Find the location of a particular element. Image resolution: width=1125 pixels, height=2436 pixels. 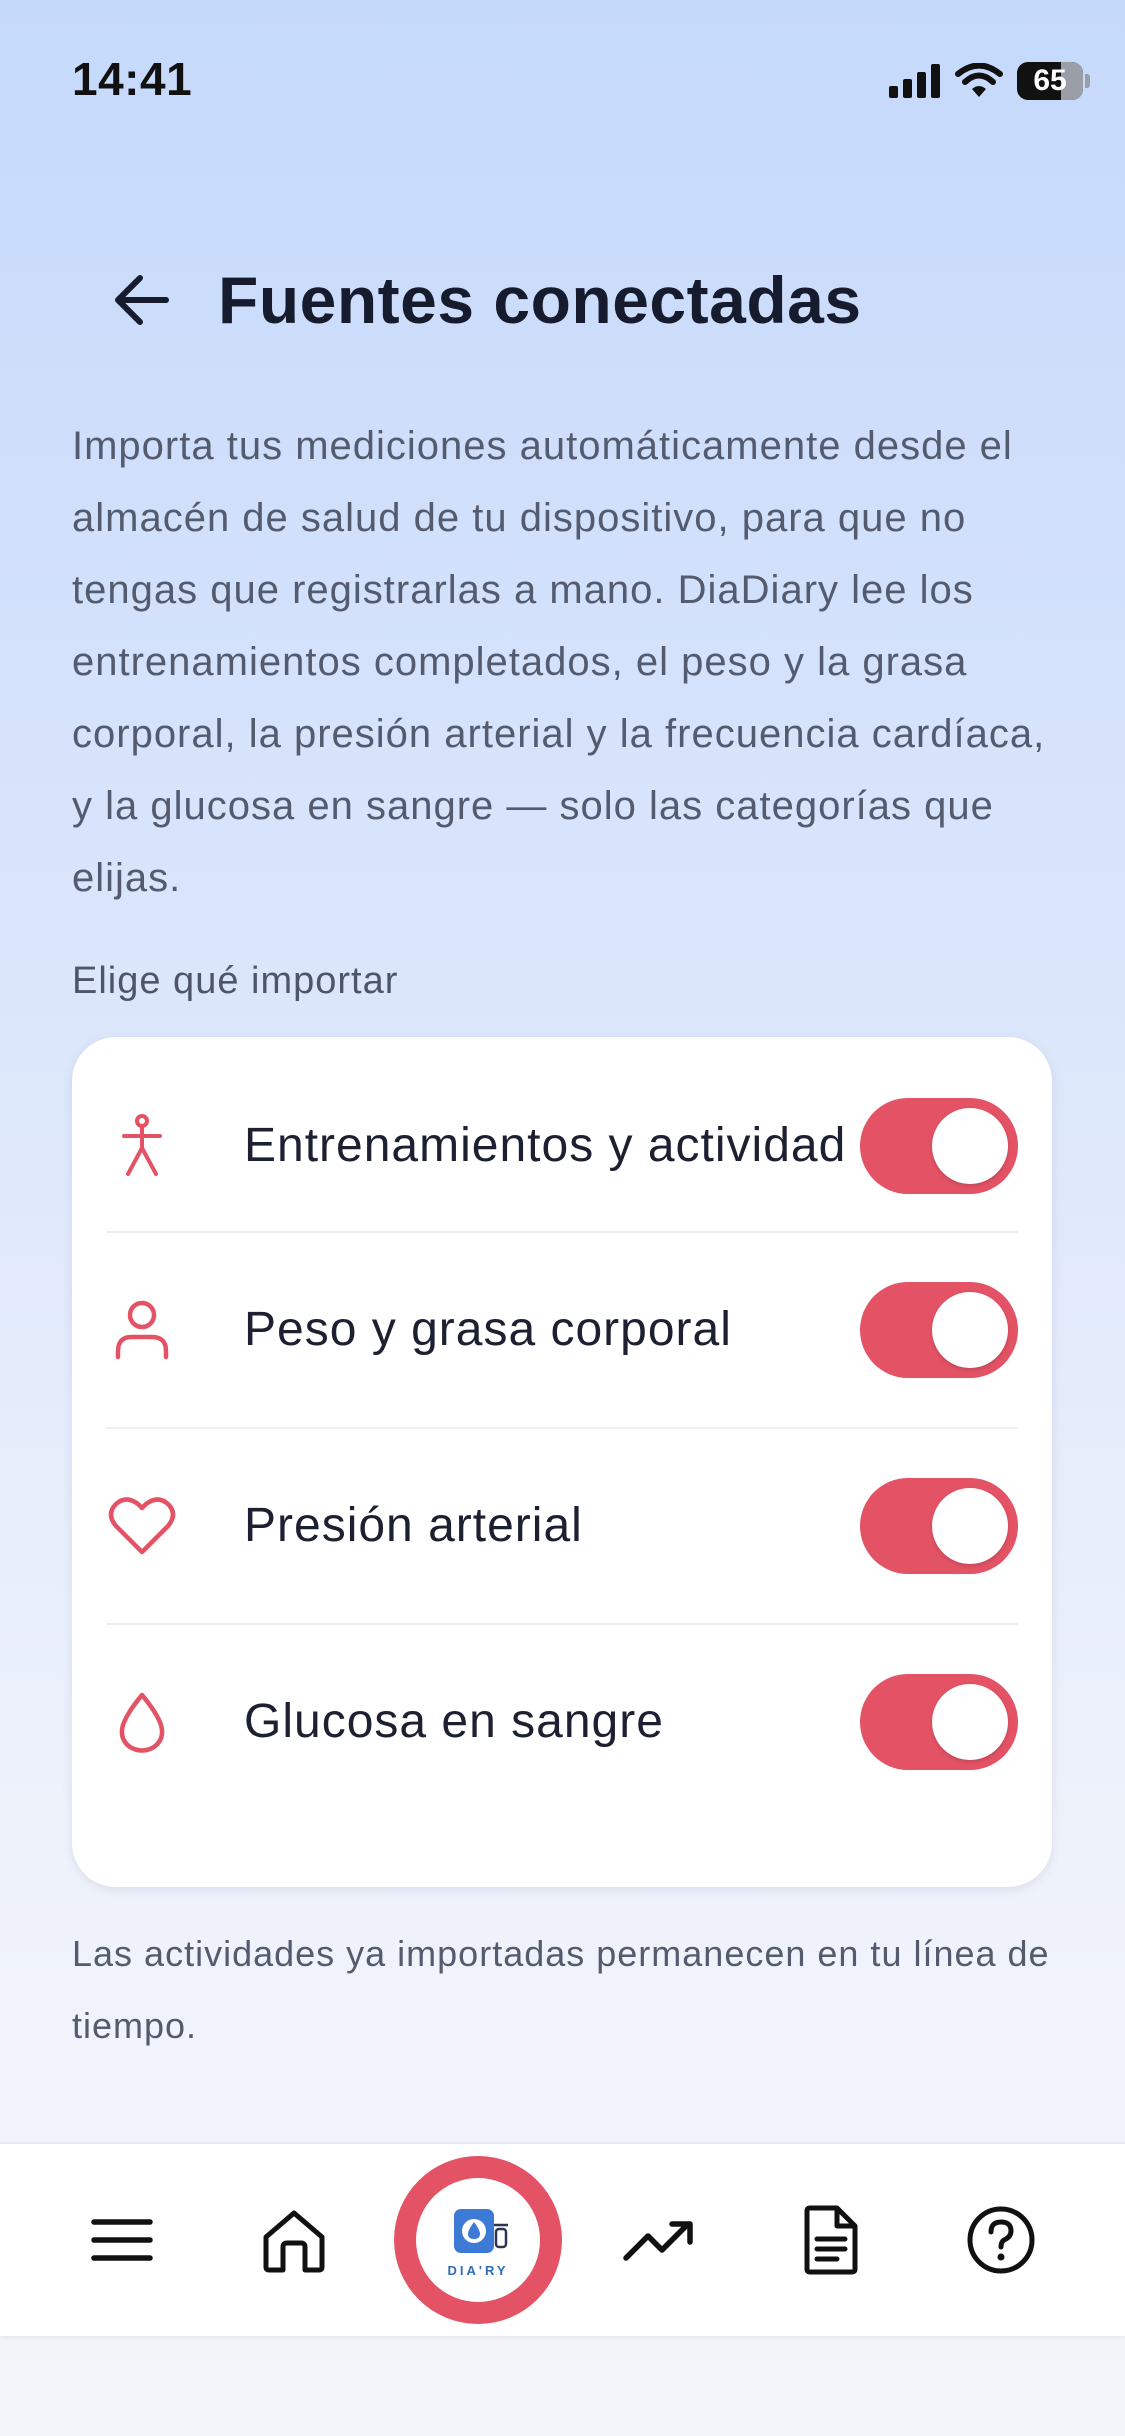

heart-icon is located at coordinates (142, 1526).